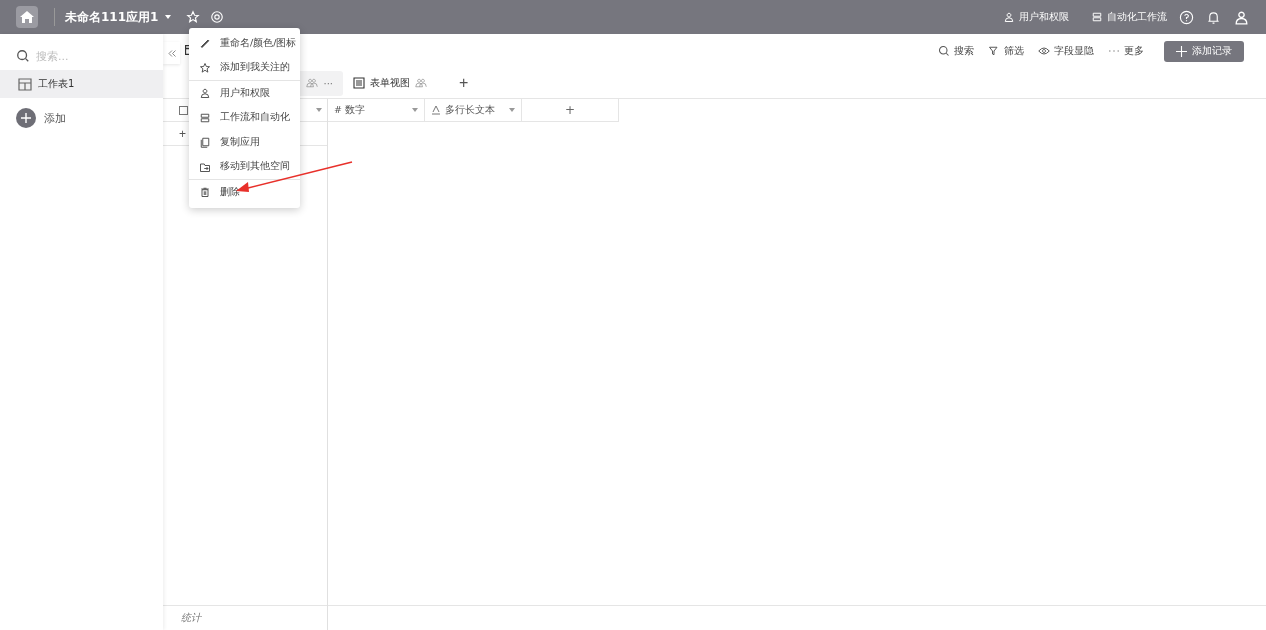  Describe the element at coordinates (376, 110) in the screenshot. I see `column-header: # 数字` at that location.